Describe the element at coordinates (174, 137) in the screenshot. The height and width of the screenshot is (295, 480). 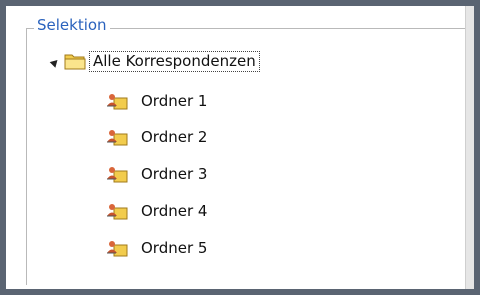
I see `tree-item-label: Ordner 2` at that location.